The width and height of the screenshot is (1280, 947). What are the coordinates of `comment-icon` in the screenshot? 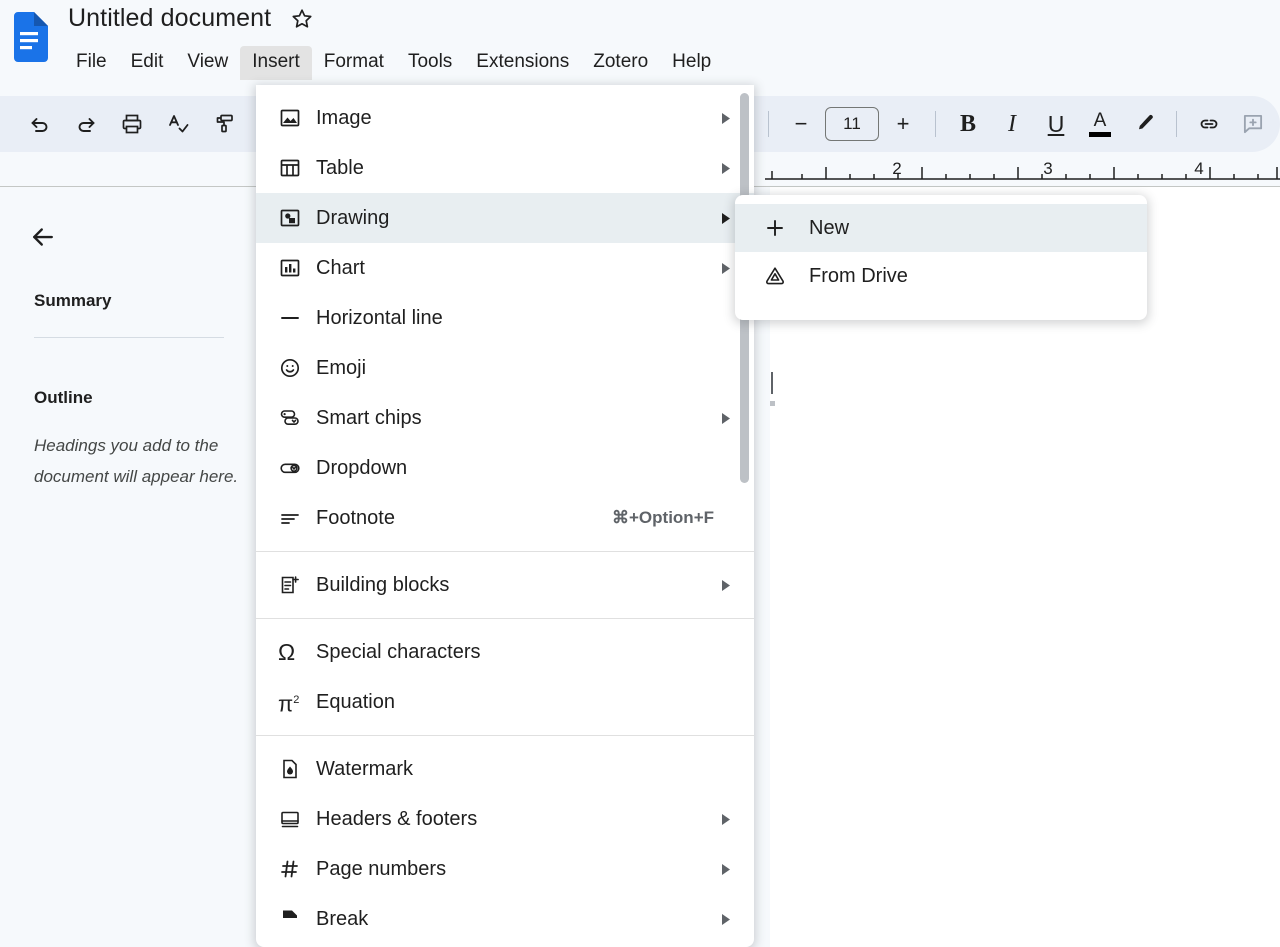 It's located at (1253, 124).